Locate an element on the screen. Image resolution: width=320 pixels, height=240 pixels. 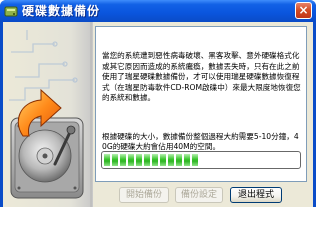
backup-progress-bar is located at coordinates (201, 160).